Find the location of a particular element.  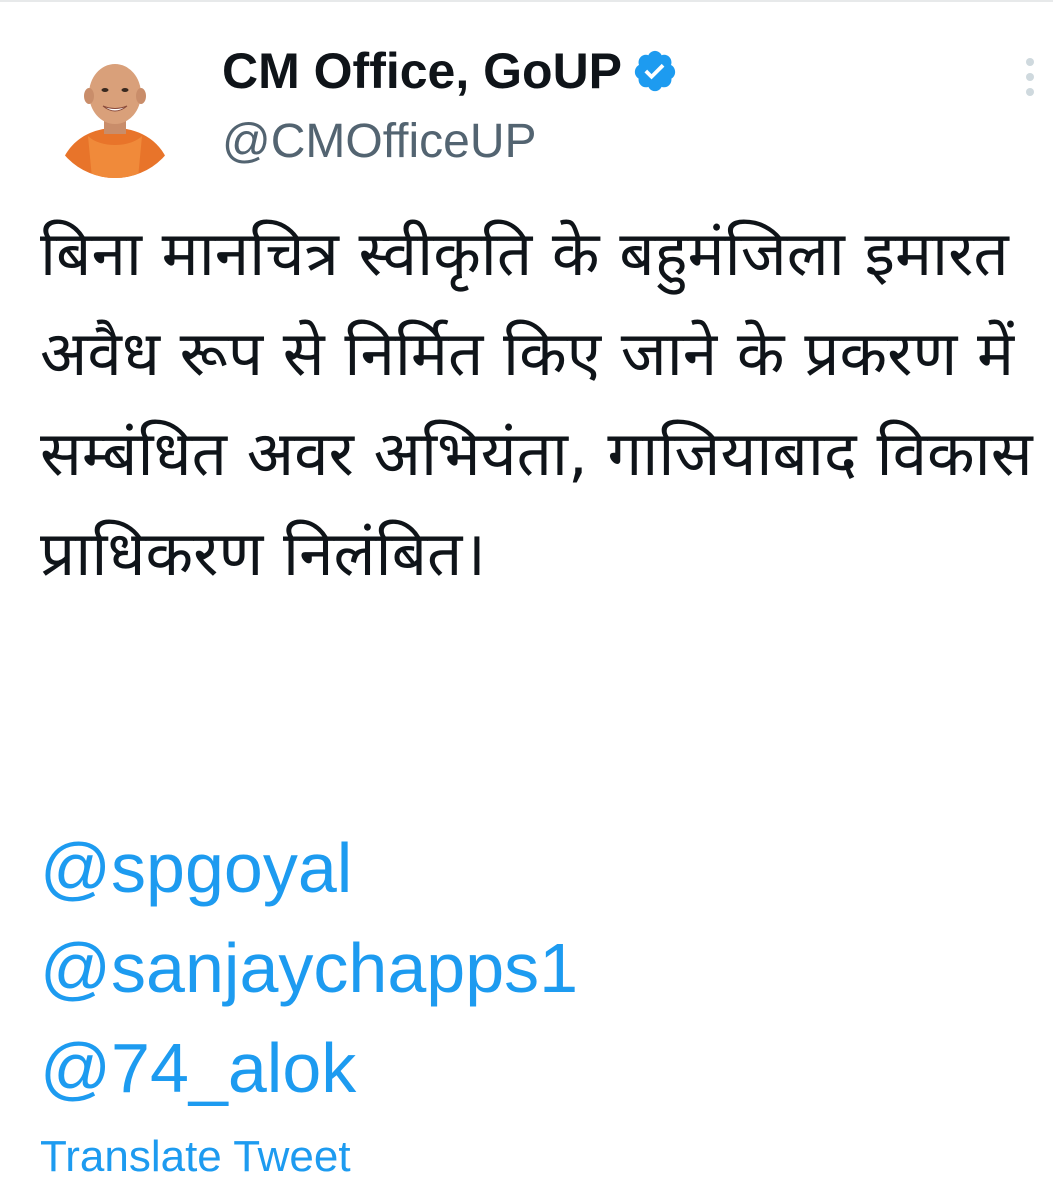

avatar-image is located at coordinates (115, 111).